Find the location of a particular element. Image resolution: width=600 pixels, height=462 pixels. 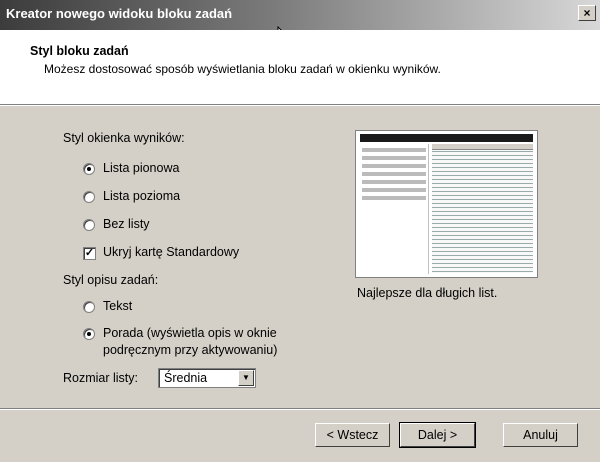

radio-tooltip is located at coordinates (89, 334).